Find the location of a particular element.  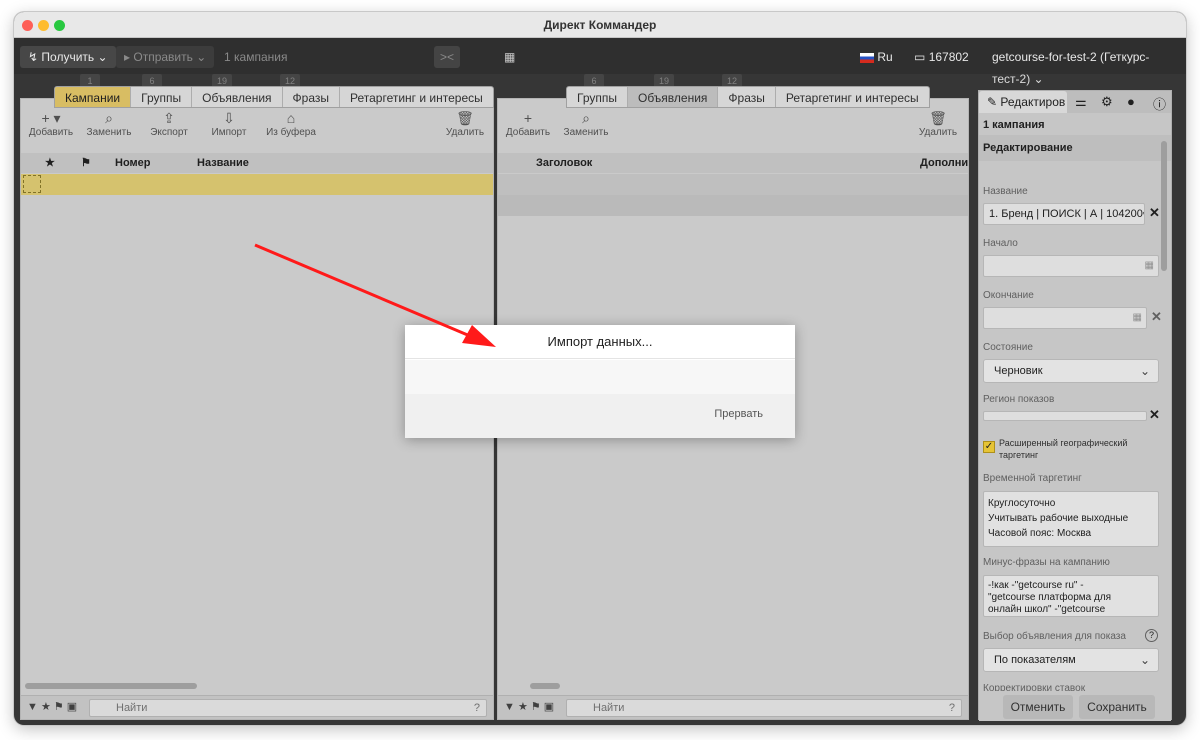

arrow-head is located at coordinates (479, 336).